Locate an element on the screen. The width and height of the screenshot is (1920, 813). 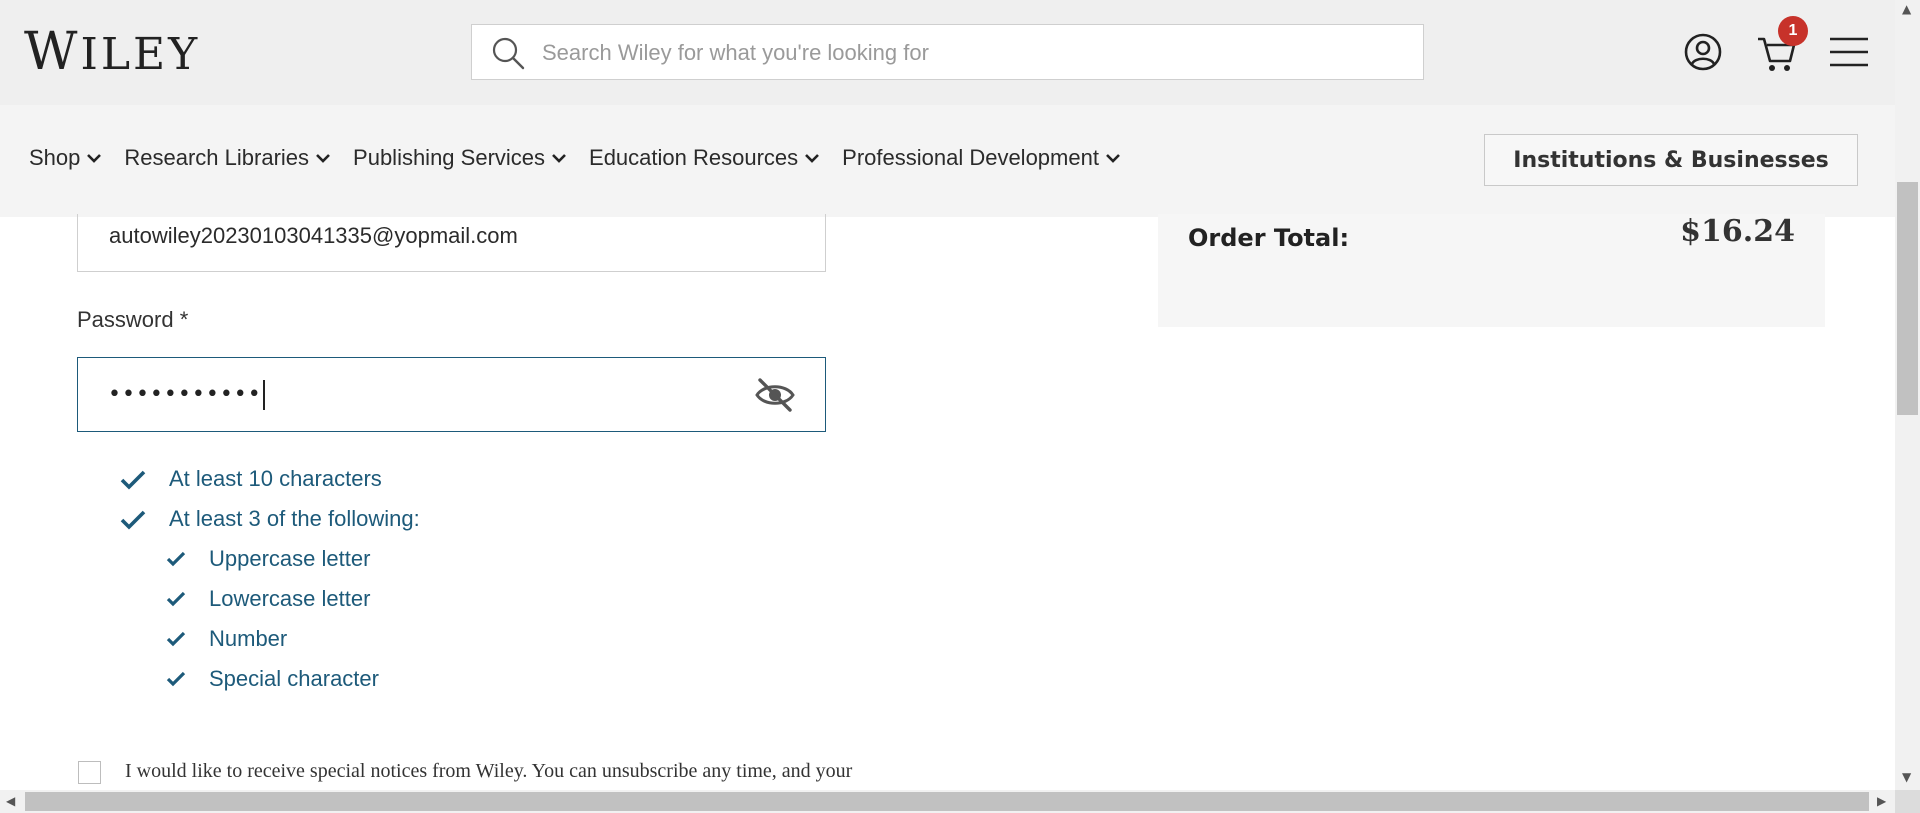
password-field: ••••••••••• is located at coordinates (451, 394).